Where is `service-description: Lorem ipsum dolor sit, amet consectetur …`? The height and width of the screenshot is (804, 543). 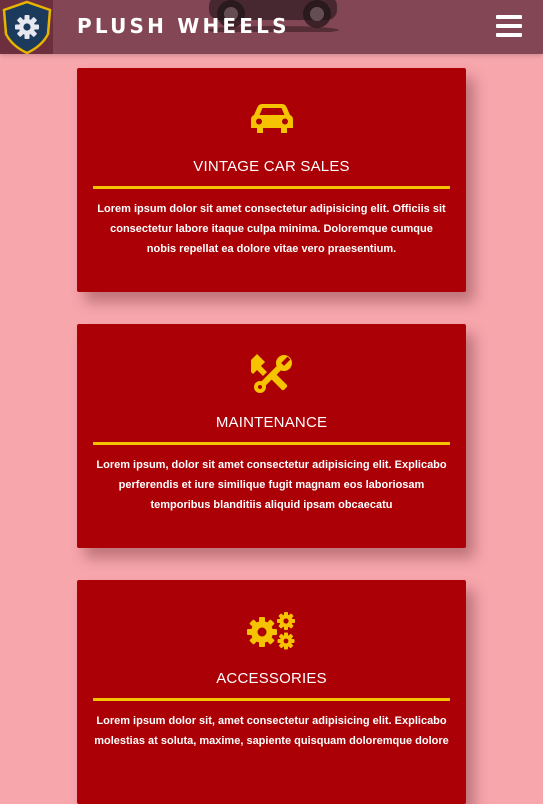 service-description: Lorem ipsum dolor sit, amet consectetur … is located at coordinates (271, 731).